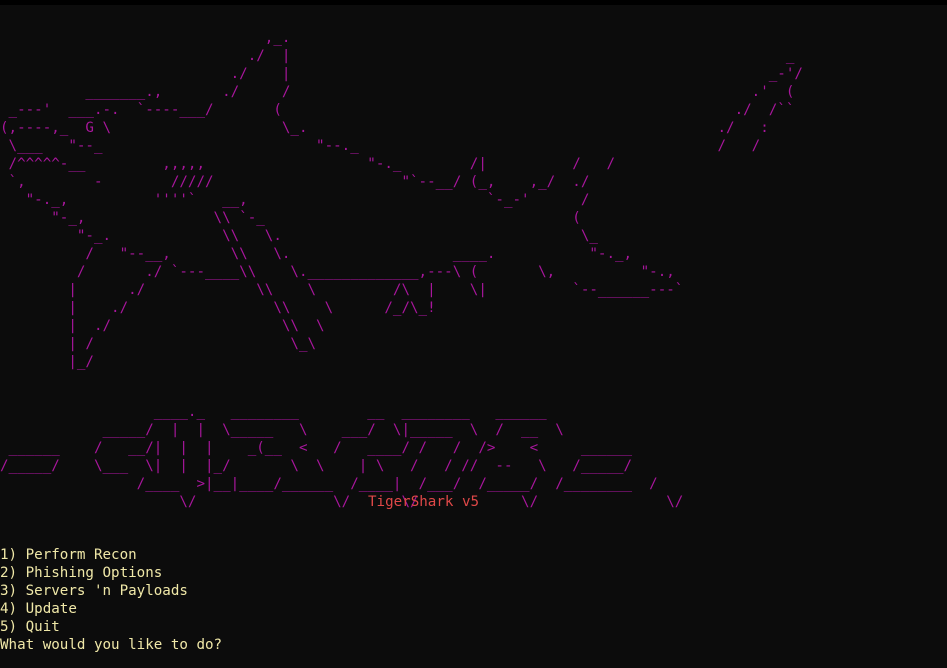  Describe the element at coordinates (111, 645) in the screenshot. I see `input-prompt: What would you like to do?` at that location.